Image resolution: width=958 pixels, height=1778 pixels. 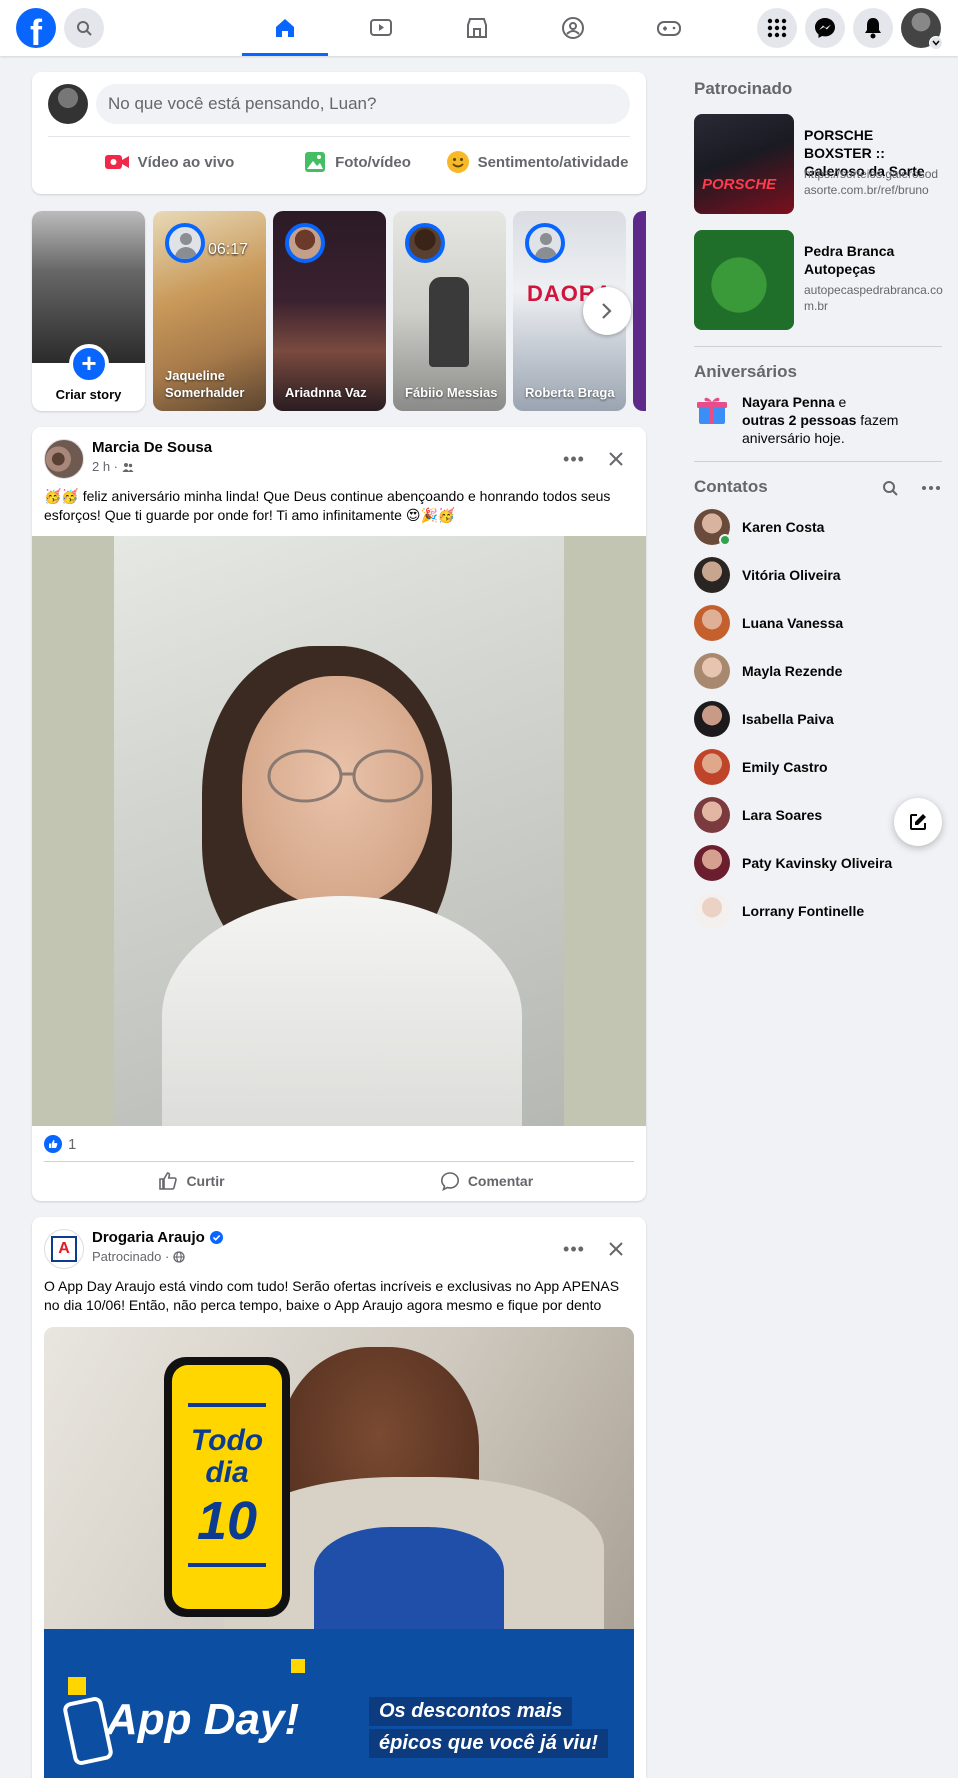 What do you see at coordinates (152, 447) in the screenshot?
I see `post-author-name: Marcia De Sousa` at bounding box center [152, 447].